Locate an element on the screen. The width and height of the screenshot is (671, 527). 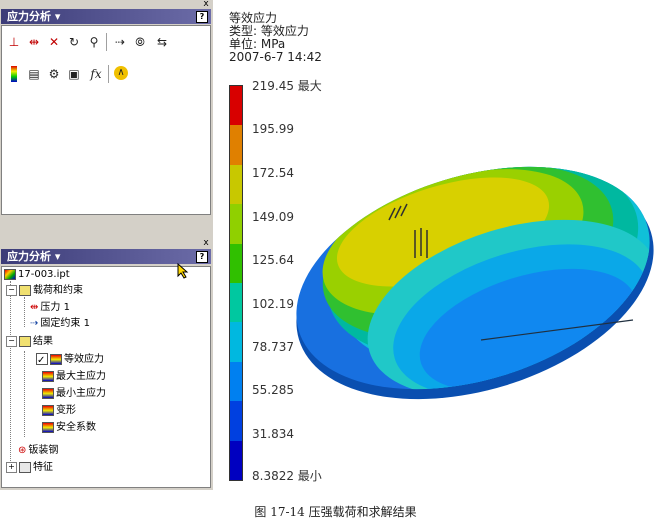
legend-value-4: 125.64 is located at coordinates (273, 260).